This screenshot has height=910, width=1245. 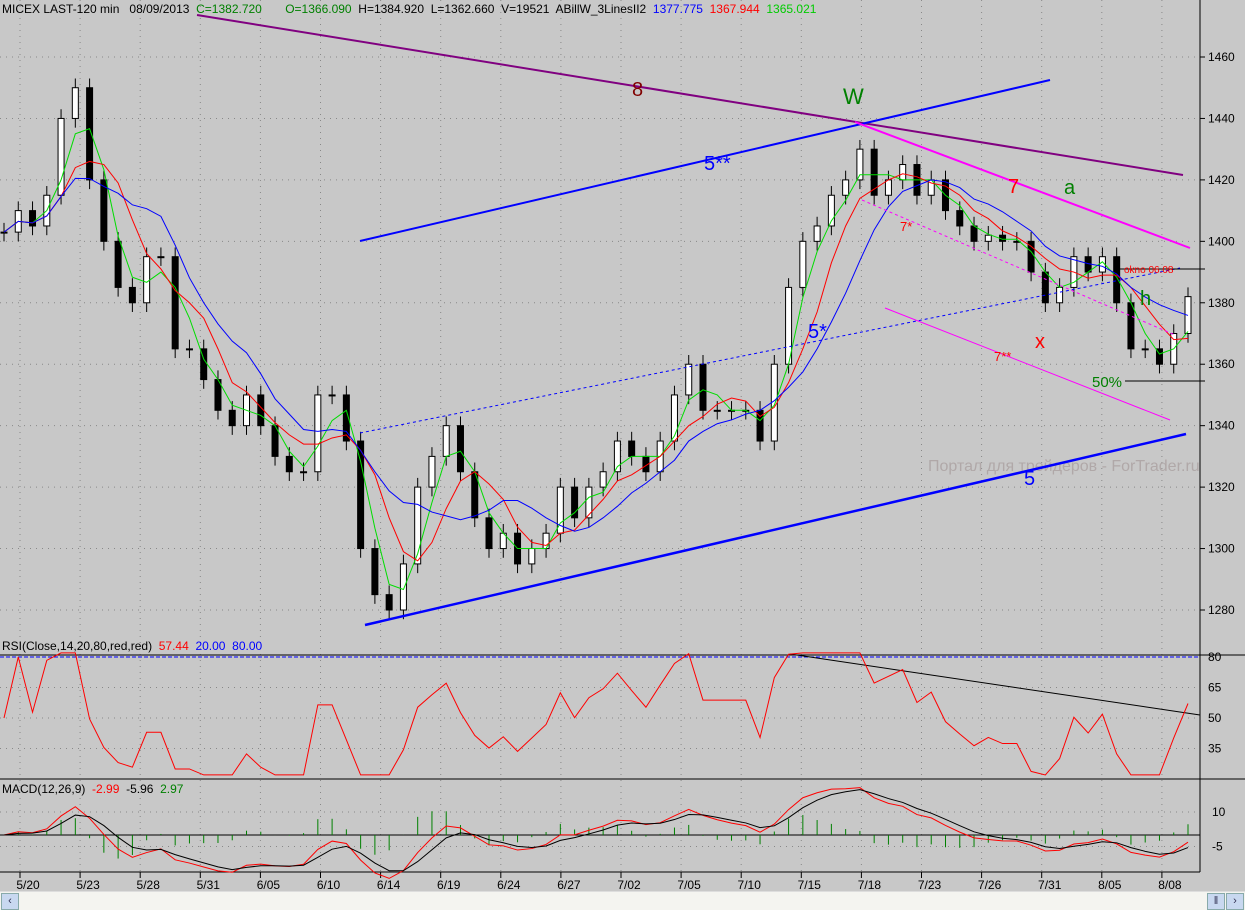 I want to click on label-5: 5, so click(x=1029, y=479).